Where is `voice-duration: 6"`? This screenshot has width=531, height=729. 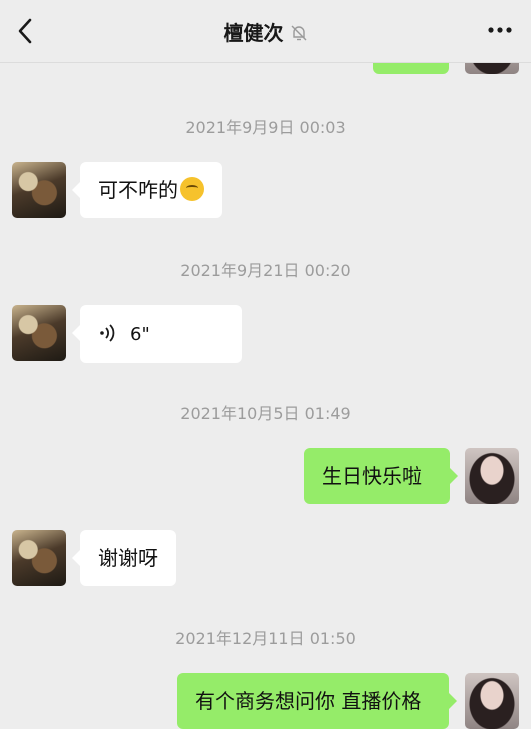 voice-duration: 6" is located at coordinates (140, 334).